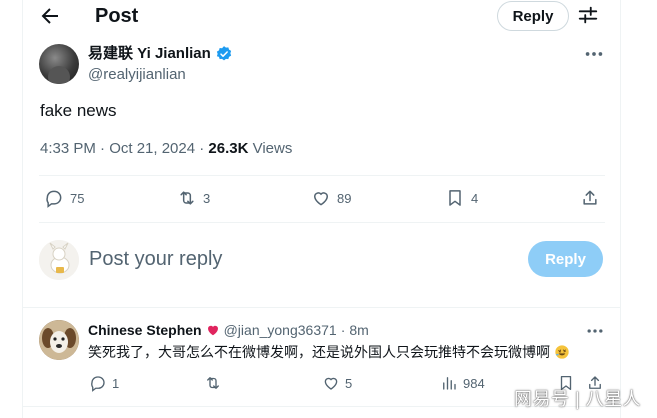 Image resolution: width=657 pixels, height=418 pixels. What do you see at coordinates (155, 259) in the screenshot?
I see `reply-composer-input: Post your reply` at bounding box center [155, 259].